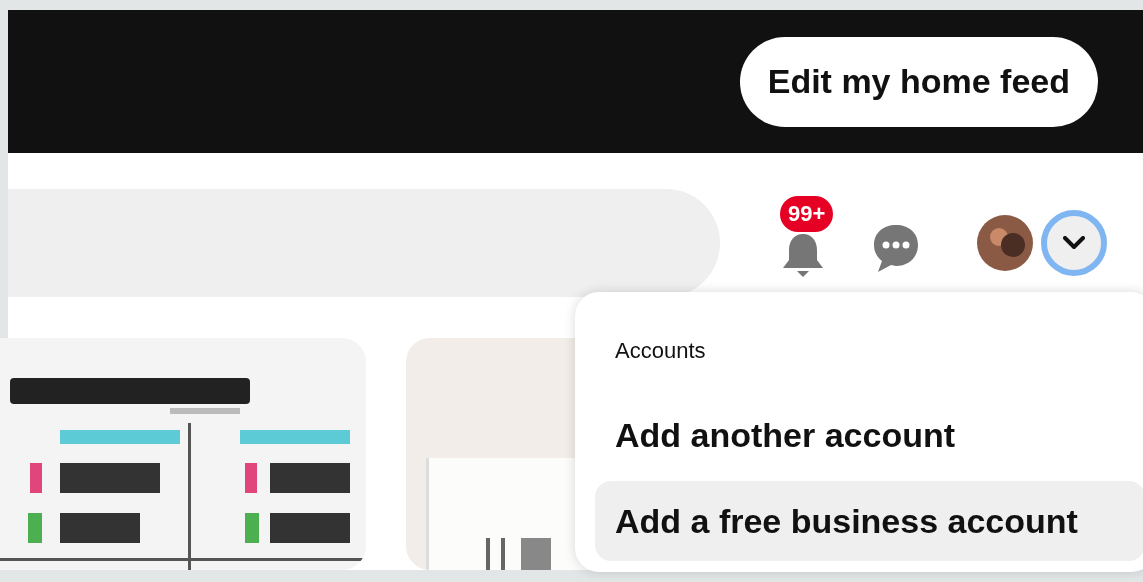 This screenshot has width=1143, height=582. Describe the element at coordinates (869, 521) in the screenshot. I see `menu-item: Add a free business account` at that location.